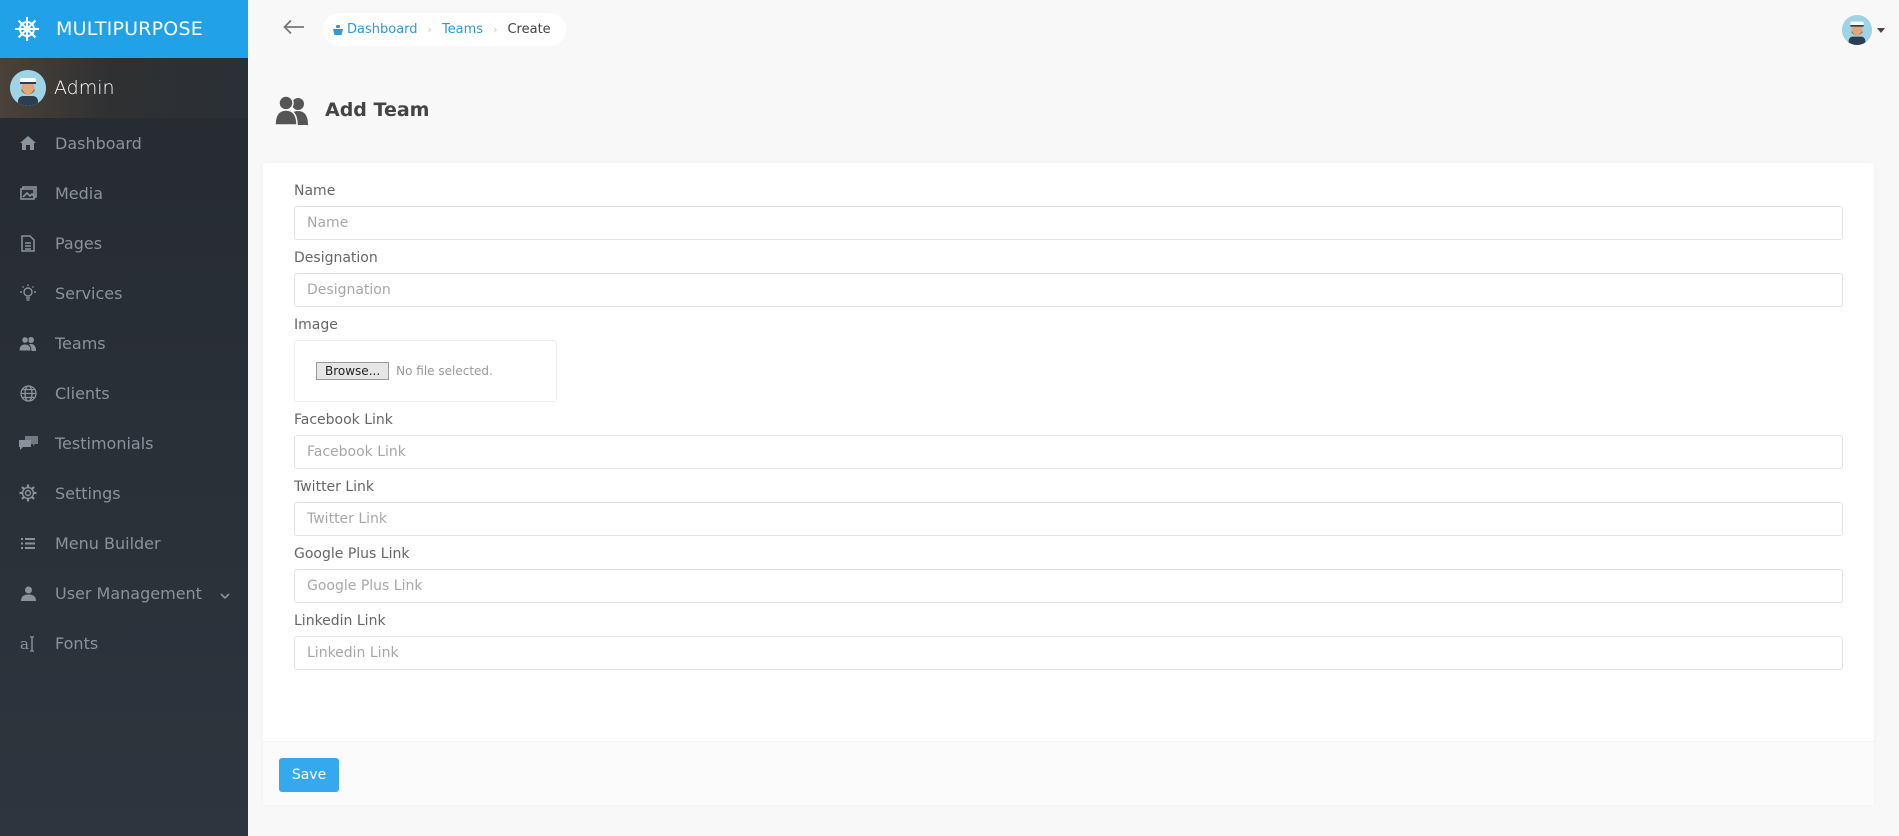 The height and width of the screenshot is (836, 1899). What do you see at coordinates (98, 143) in the screenshot?
I see `sidebar-item-label: Dashboard` at bounding box center [98, 143].